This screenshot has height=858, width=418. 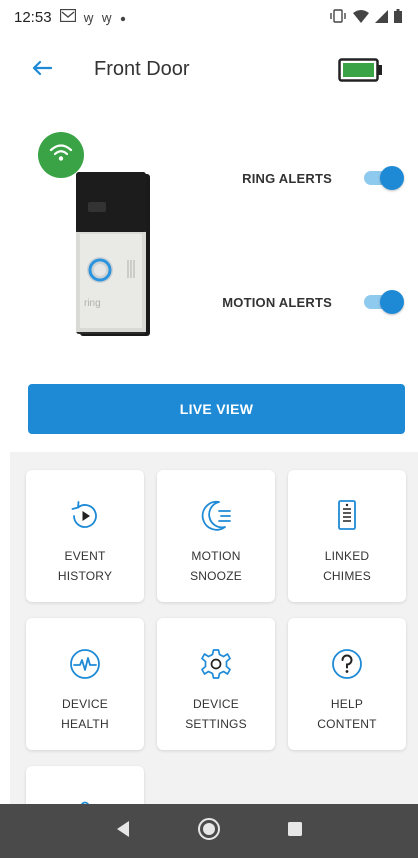 I want to click on nav-back-icon, so click(x=123, y=831).